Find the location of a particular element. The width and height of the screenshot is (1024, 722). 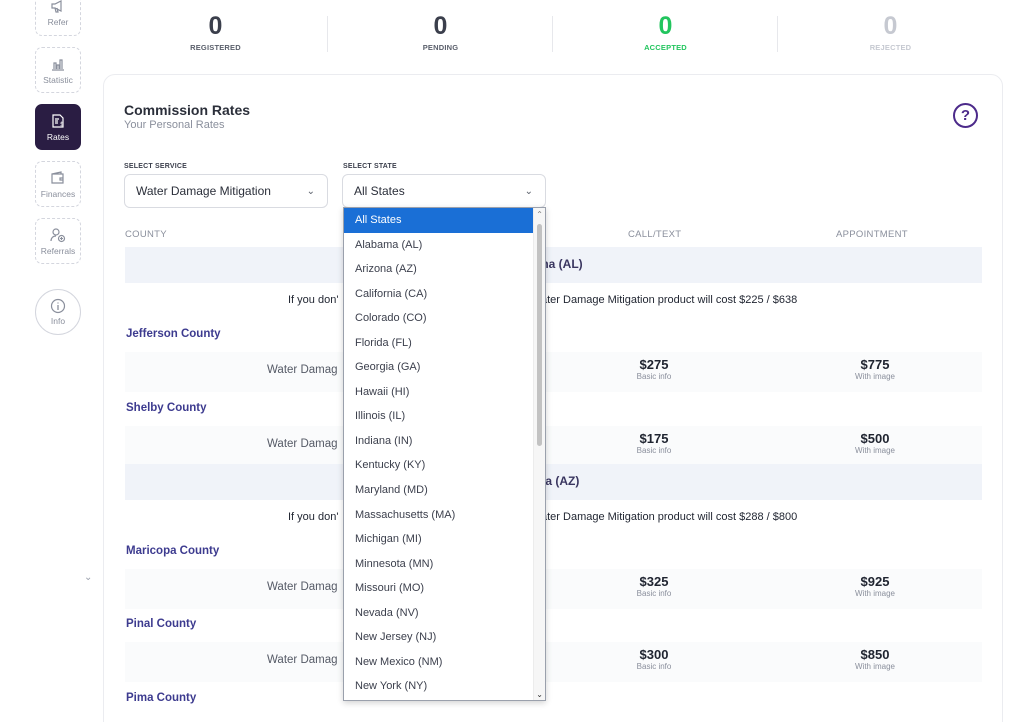

price-value: $850 is located at coordinates (875, 654).